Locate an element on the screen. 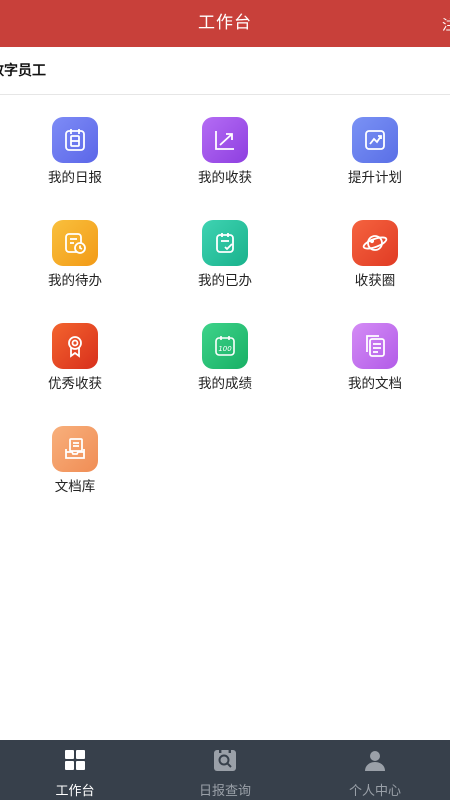 This screenshot has width=450, height=800. grid-item-document-library: 文档库 is located at coordinates (75, 455).